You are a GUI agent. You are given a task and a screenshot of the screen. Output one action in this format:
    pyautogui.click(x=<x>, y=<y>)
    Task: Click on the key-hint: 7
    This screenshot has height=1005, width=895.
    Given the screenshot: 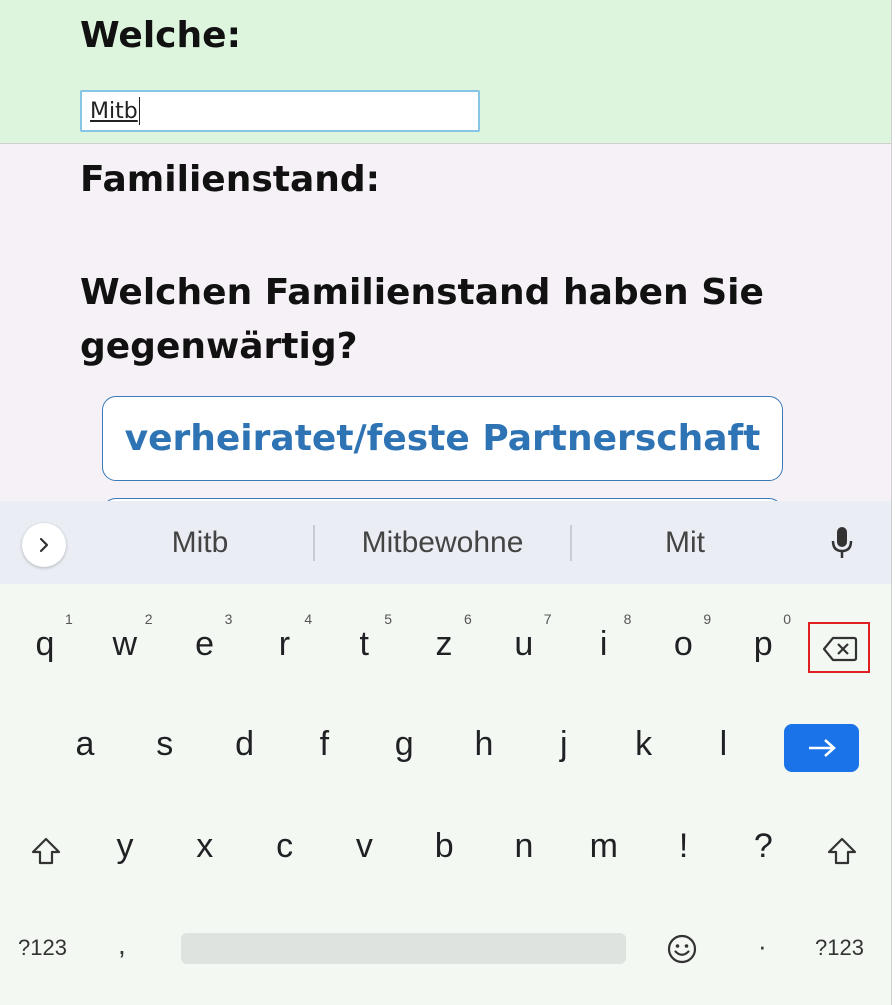 What is the action you would take?
    pyautogui.click(x=547, y=619)
    